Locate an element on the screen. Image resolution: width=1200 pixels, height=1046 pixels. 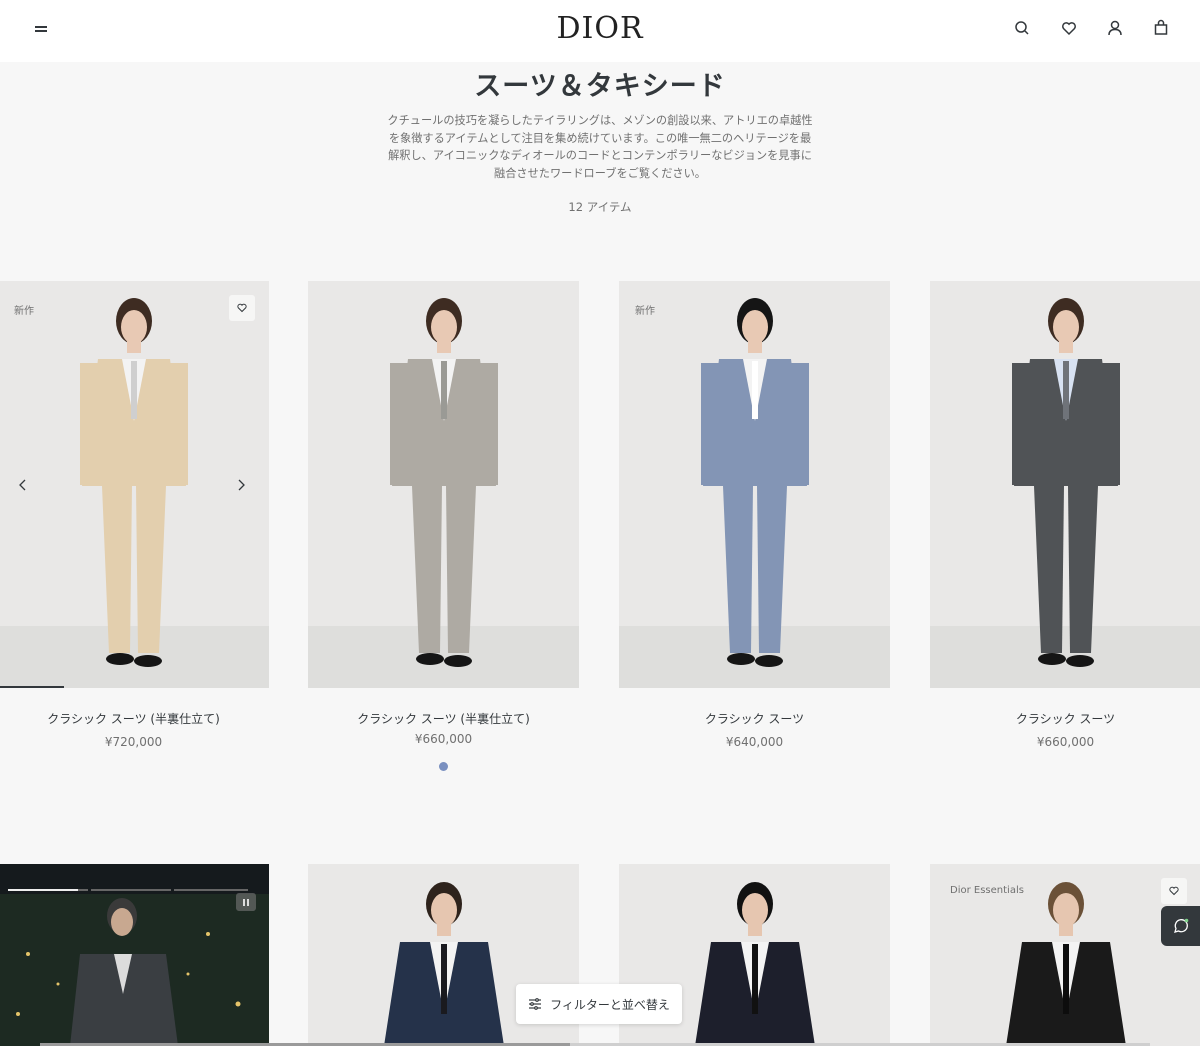
chat-button is located at coordinates (1180, 926).